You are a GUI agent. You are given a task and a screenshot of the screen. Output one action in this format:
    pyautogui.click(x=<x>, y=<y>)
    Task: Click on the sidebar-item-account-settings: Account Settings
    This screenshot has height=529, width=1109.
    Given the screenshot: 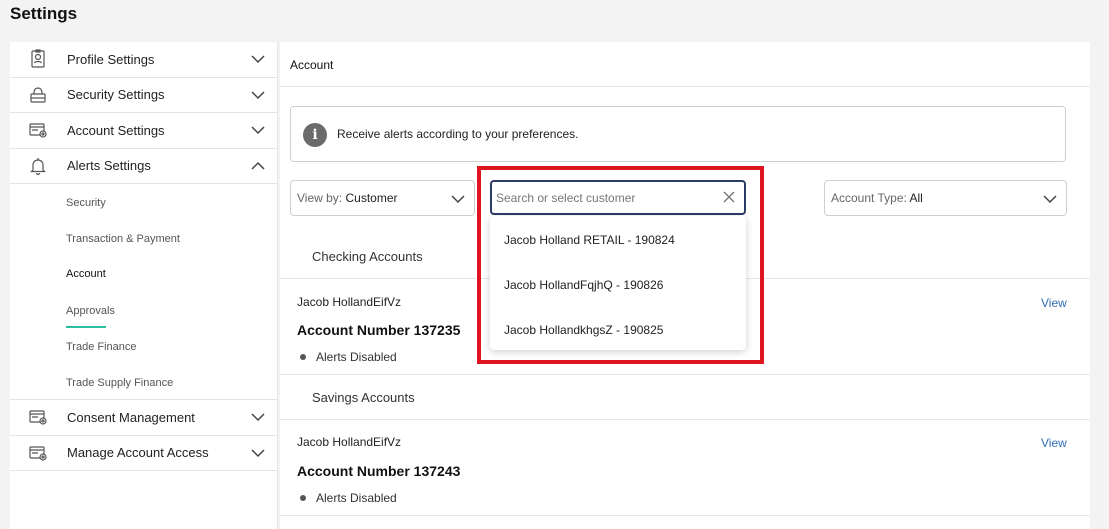 What is the action you would take?
    pyautogui.click(x=143, y=131)
    